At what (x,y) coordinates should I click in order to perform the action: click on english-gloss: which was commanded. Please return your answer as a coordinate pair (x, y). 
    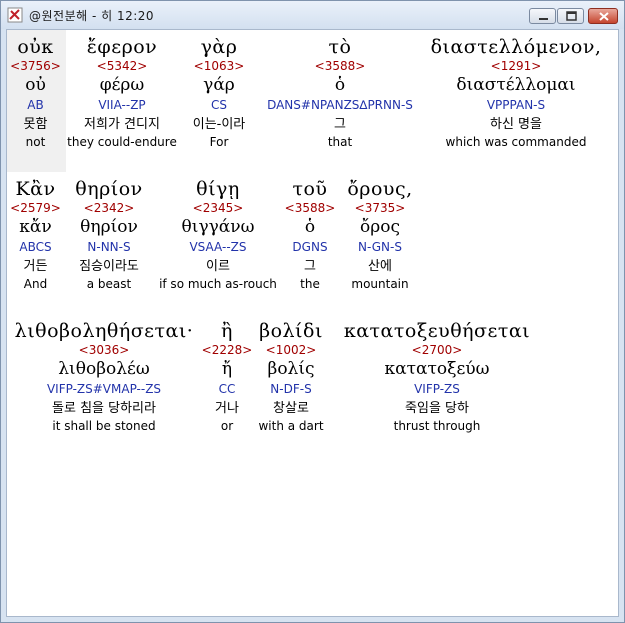
    Looking at the image, I should click on (516, 142).